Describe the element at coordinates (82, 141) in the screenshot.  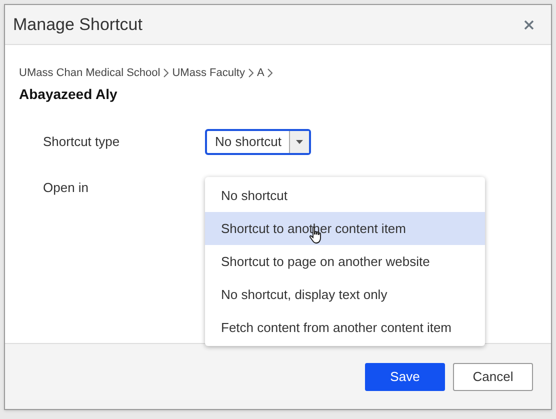
I see `field-label: Shortcut type` at that location.